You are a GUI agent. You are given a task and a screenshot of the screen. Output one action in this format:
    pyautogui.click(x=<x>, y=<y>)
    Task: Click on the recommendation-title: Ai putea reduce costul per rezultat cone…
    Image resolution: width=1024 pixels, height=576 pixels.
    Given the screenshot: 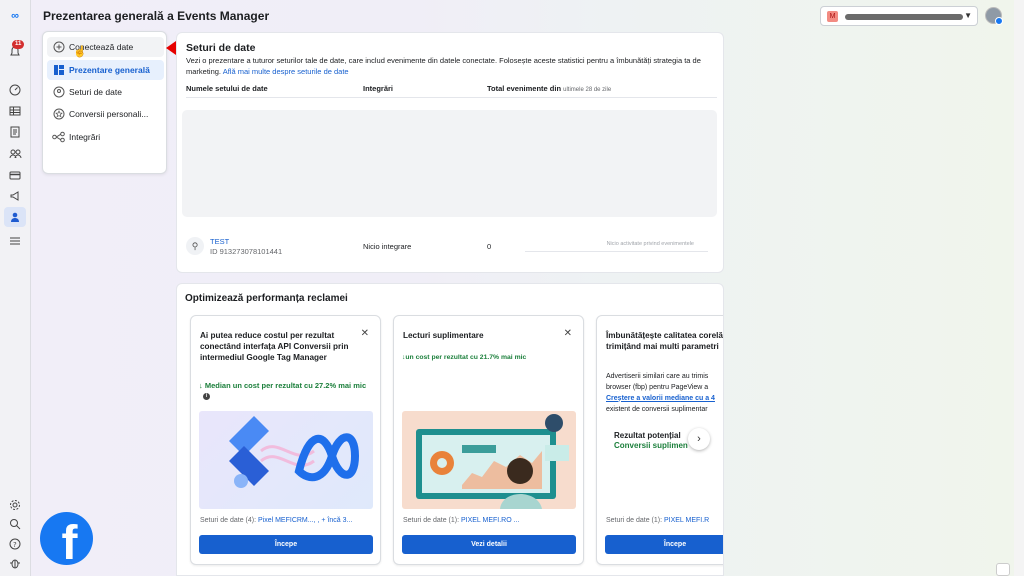 What is the action you would take?
    pyautogui.click(x=274, y=346)
    